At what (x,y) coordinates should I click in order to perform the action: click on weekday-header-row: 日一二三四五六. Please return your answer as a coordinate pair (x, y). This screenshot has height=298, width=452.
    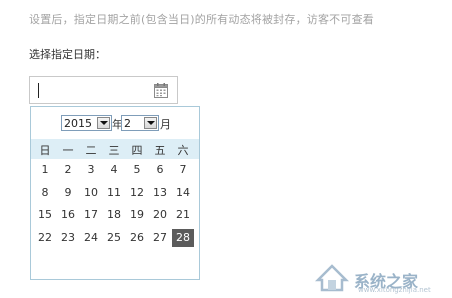
    Looking at the image, I should click on (115, 149).